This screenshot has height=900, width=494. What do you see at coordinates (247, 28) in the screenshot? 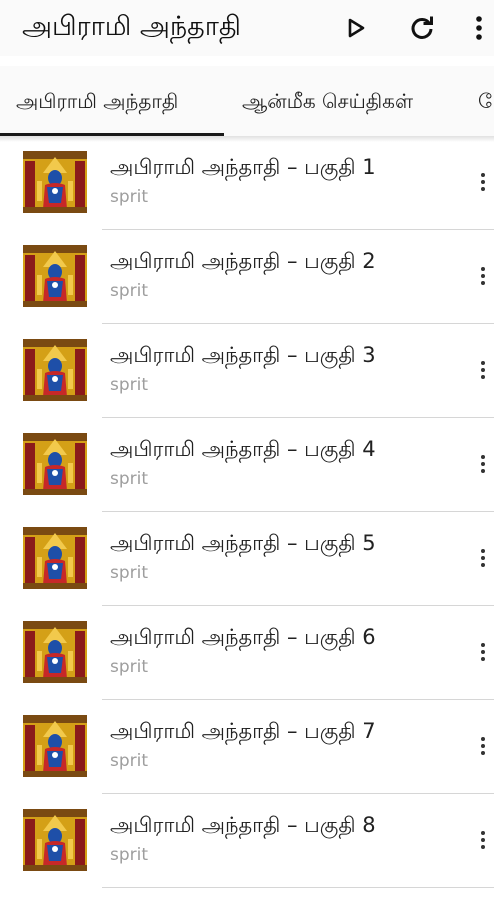
I see `app-bar: அபிராமி அந்தாதி` at bounding box center [247, 28].